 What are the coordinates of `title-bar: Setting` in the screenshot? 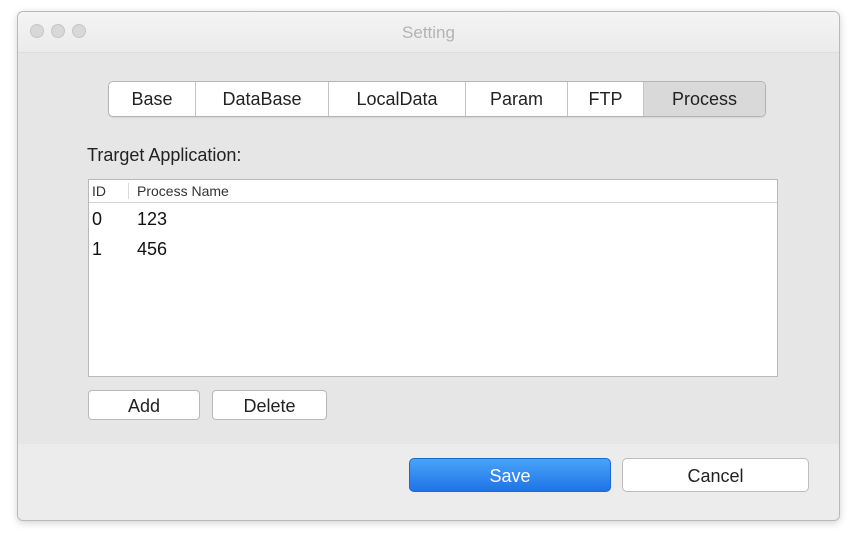 It's located at (428, 32).